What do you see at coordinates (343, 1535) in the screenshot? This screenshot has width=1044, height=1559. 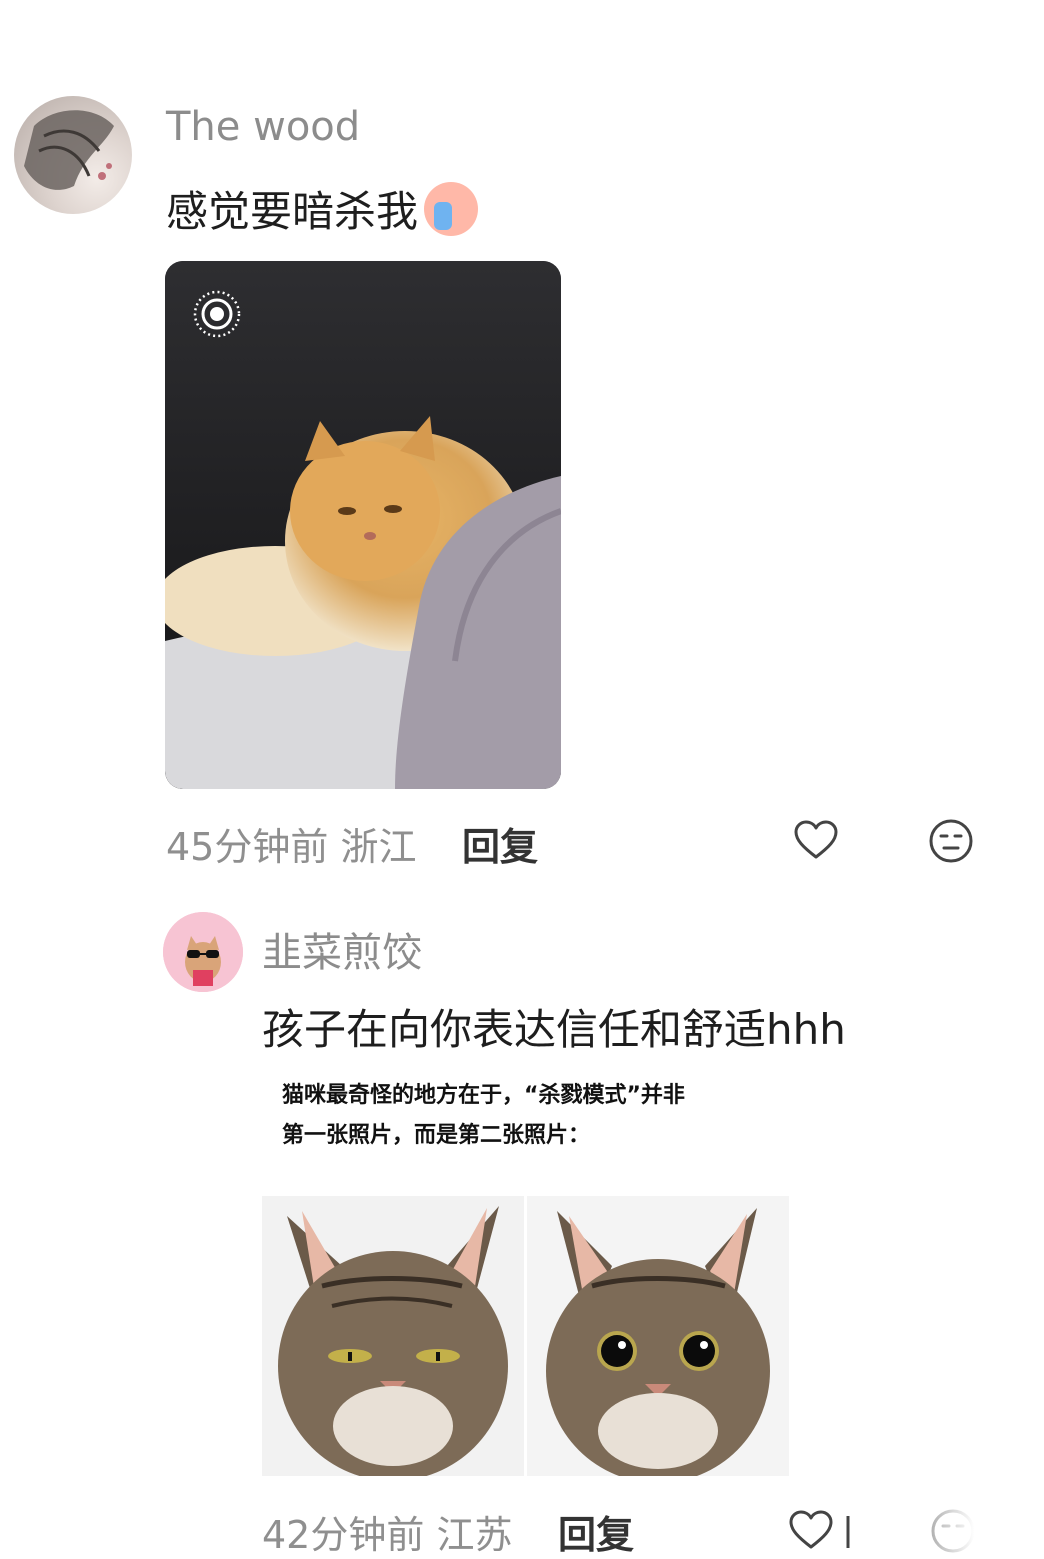 I see `comment-time: 42分钟前` at bounding box center [343, 1535].